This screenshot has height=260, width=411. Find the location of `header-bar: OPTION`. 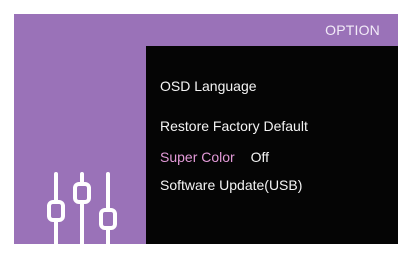

header-bar: OPTION is located at coordinates (206, 30).